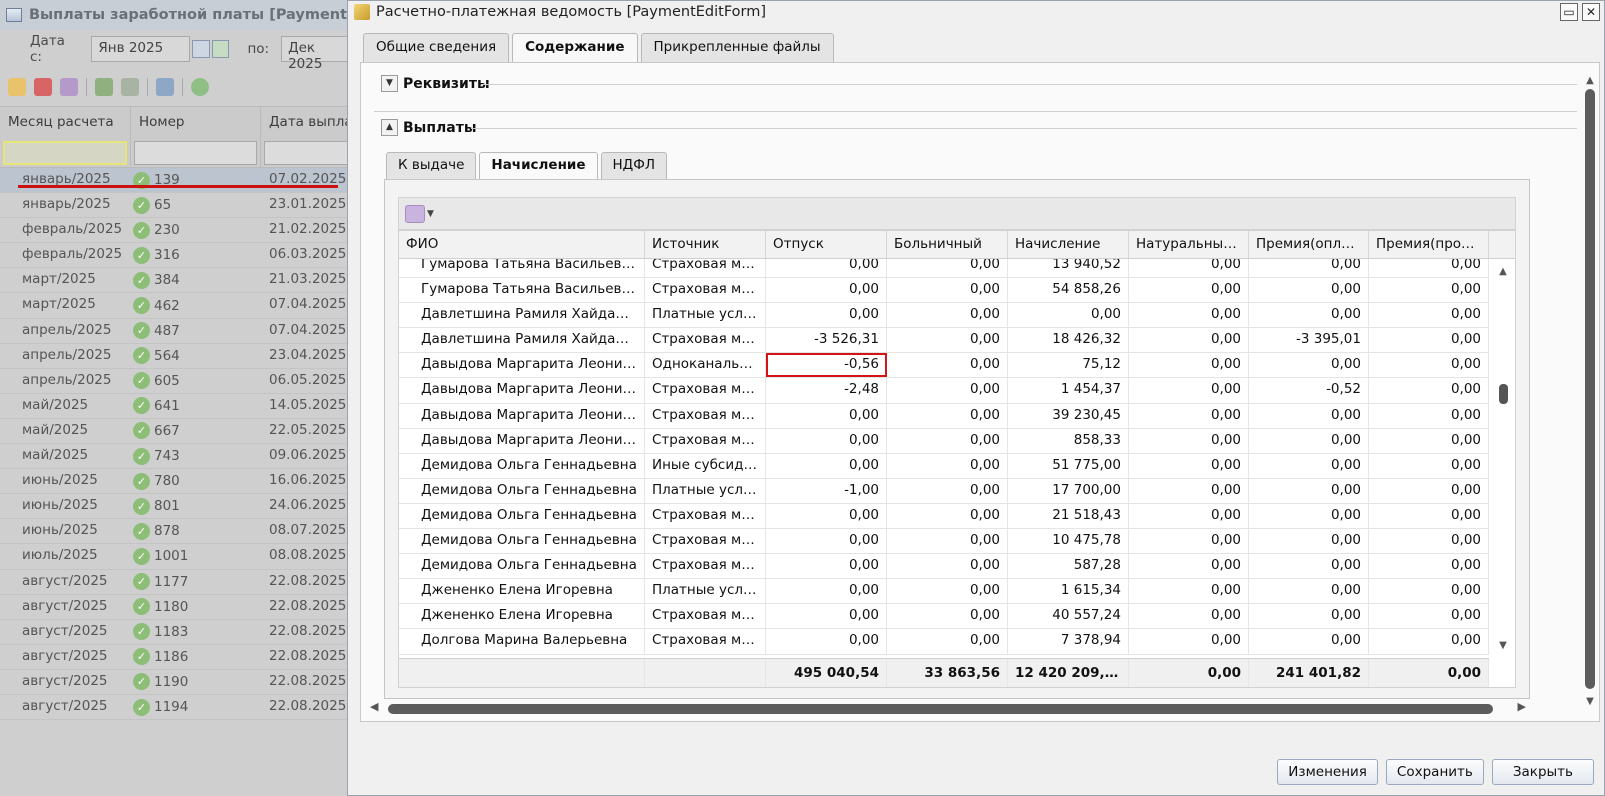 The height and width of the screenshot is (796, 1605). Describe the element at coordinates (180, 381) in the screenshot. I see `list-item: апрель/2025 ✓ 605 06.05.2025` at that location.